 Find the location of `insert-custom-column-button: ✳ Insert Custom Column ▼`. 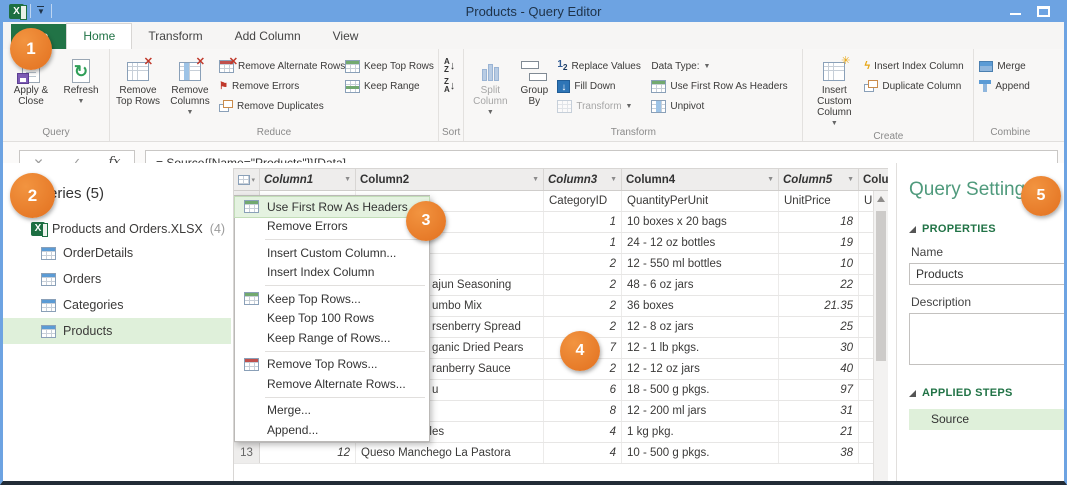

insert-custom-column-button: ✳ Insert Custom Column ▼ is located at coordinates (834, 90).